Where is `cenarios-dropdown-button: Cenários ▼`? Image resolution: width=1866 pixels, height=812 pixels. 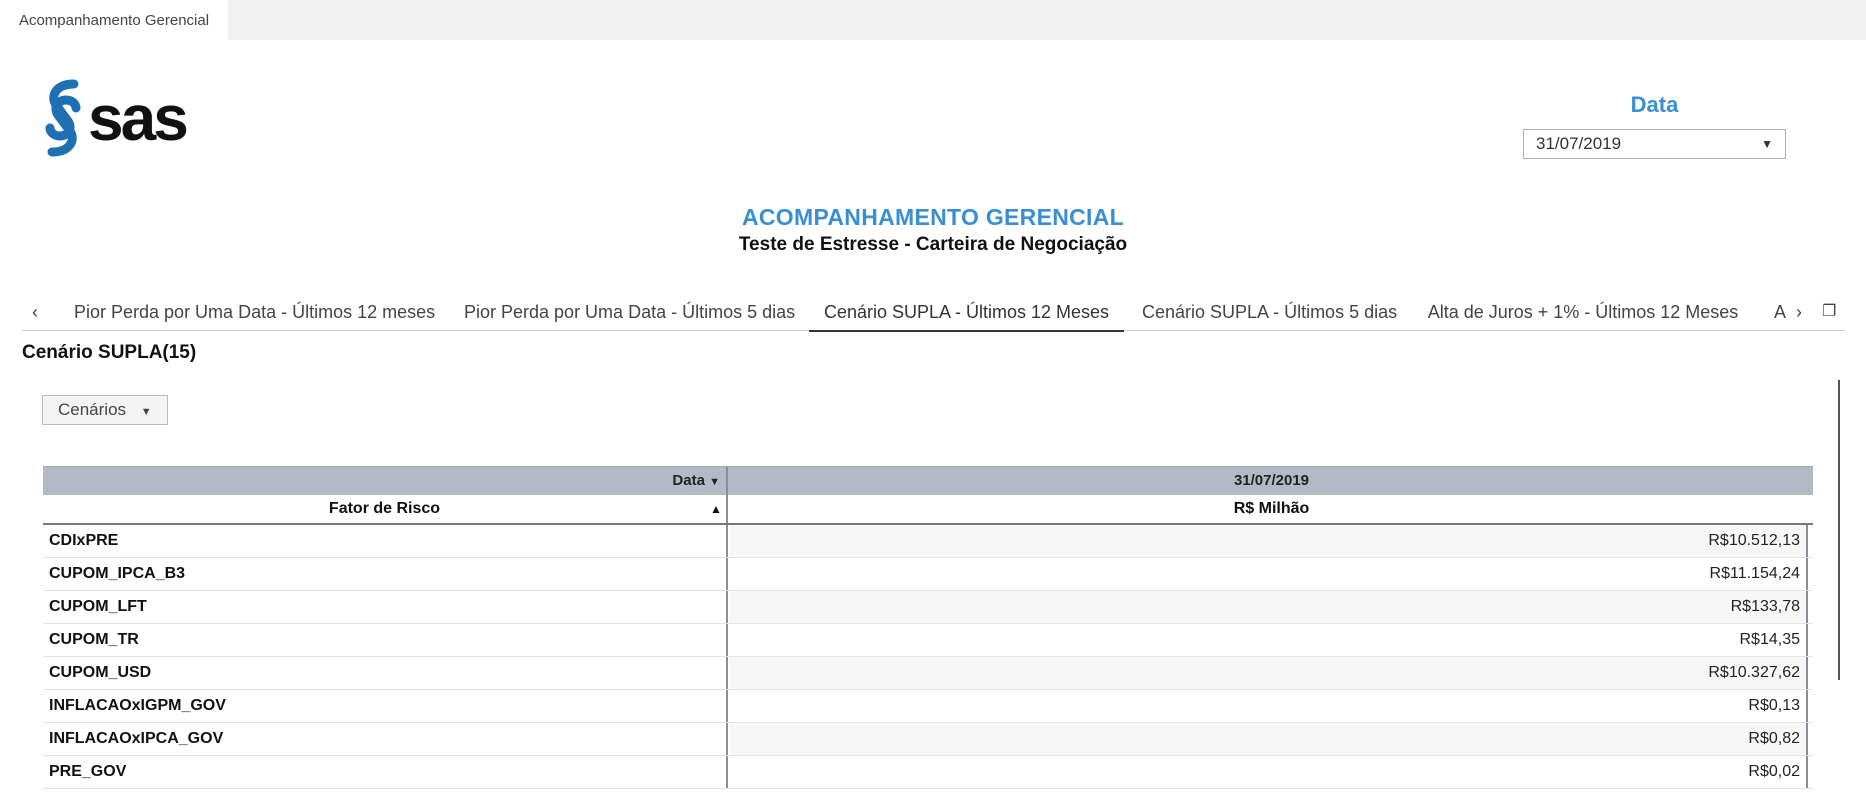 cenarios-dropdown-button: Cenários ▼ is located at coordinates (105, 410).